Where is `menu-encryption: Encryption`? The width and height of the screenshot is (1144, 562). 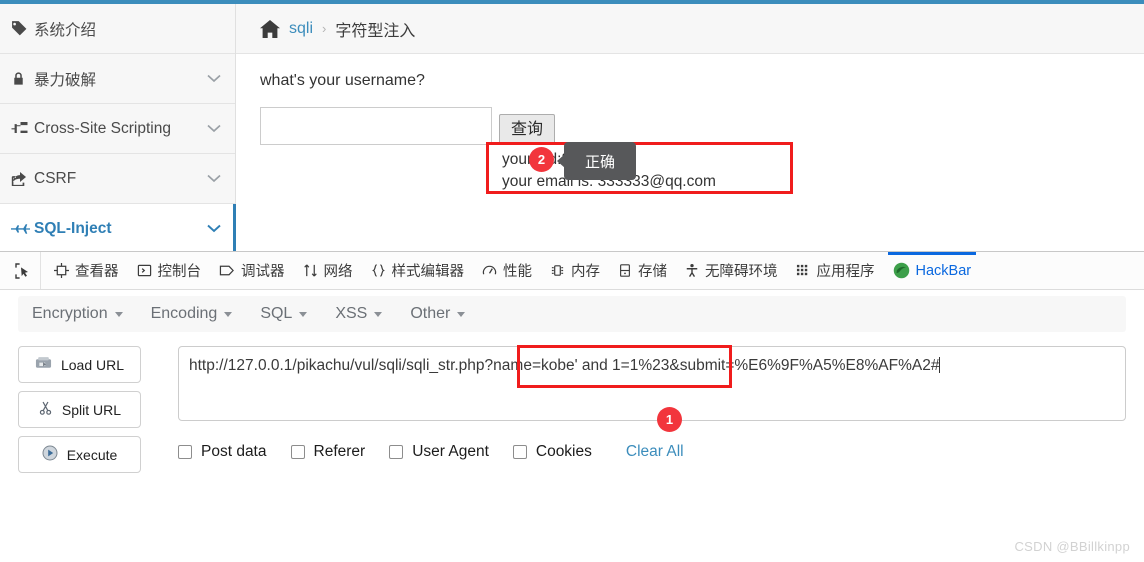
menu-encryption: Encryption is located at coordinates (77, 314).